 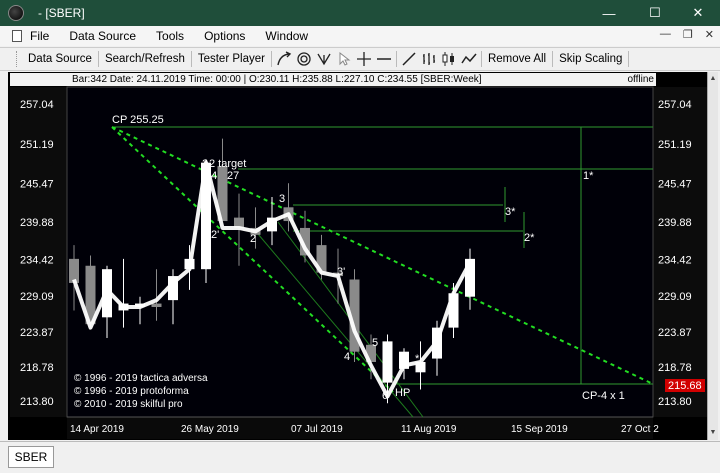 I want to click on trendline-icon, so click(x=409, y=59).